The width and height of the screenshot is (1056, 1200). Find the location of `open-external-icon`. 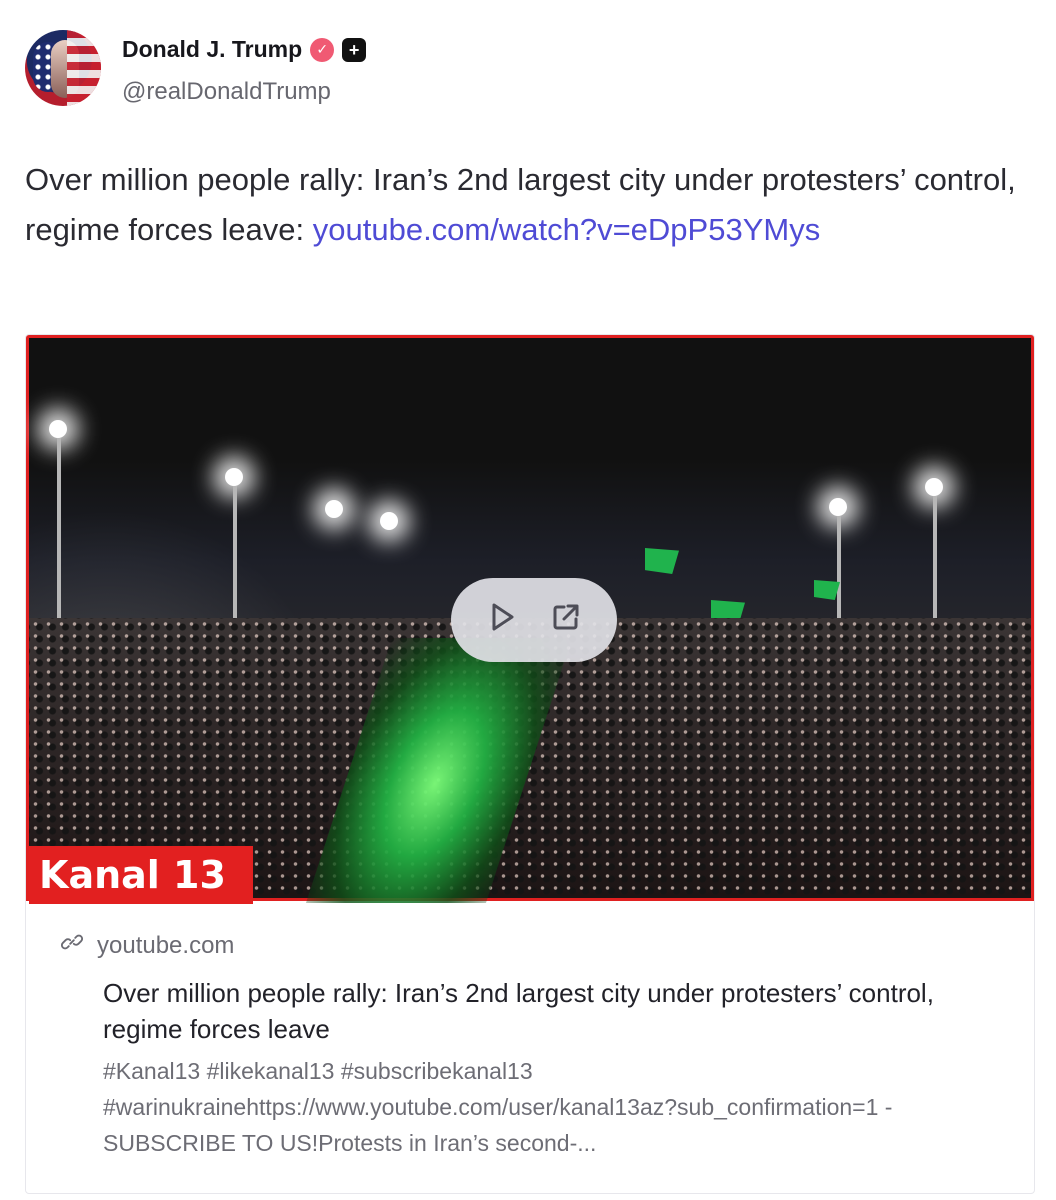

open-external-icon is located at coordinates (566, 620).